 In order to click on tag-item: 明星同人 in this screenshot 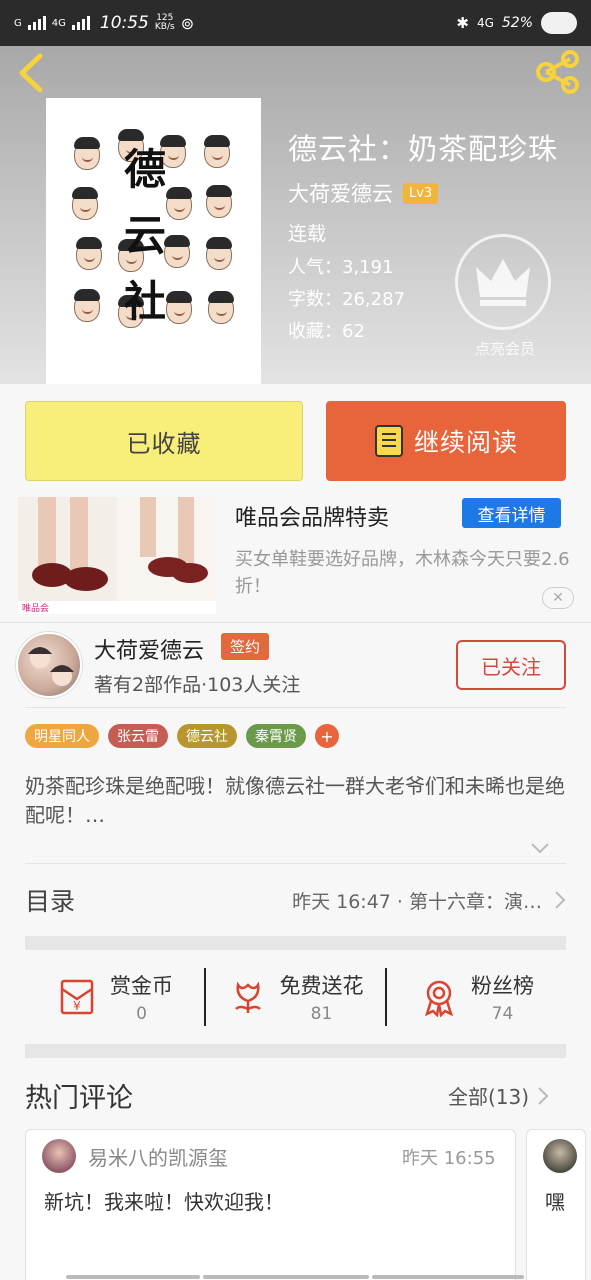, I will do `click(62, 736)`.